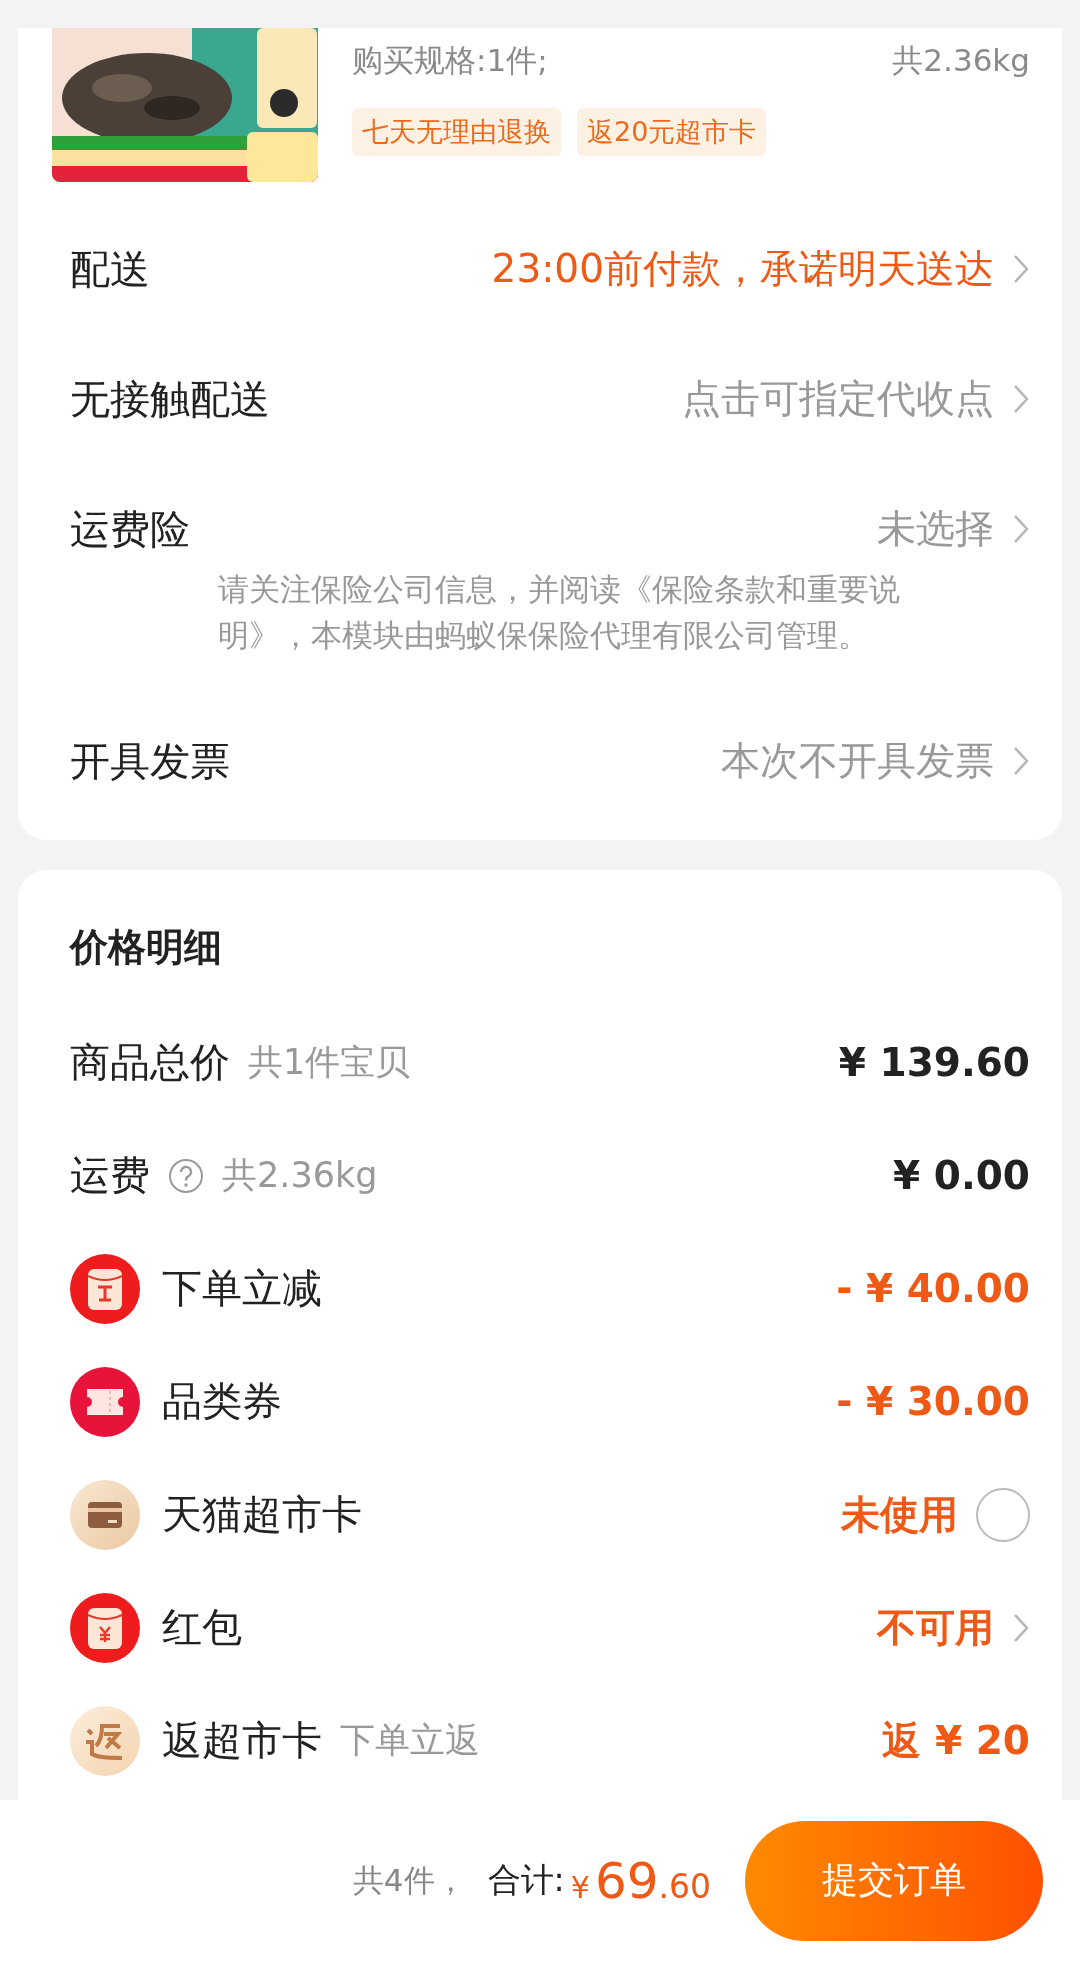 The height and width of the screenshot is (1961, 1080). Describe the element at coordinates (242, 1288) in the screenshot. I see `price-label: 下单立减` at that location.